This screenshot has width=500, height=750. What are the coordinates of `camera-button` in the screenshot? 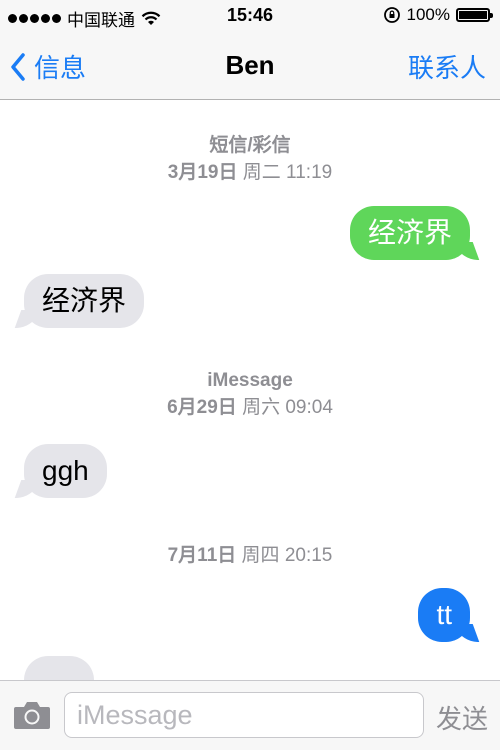 It's located at (32, 717).